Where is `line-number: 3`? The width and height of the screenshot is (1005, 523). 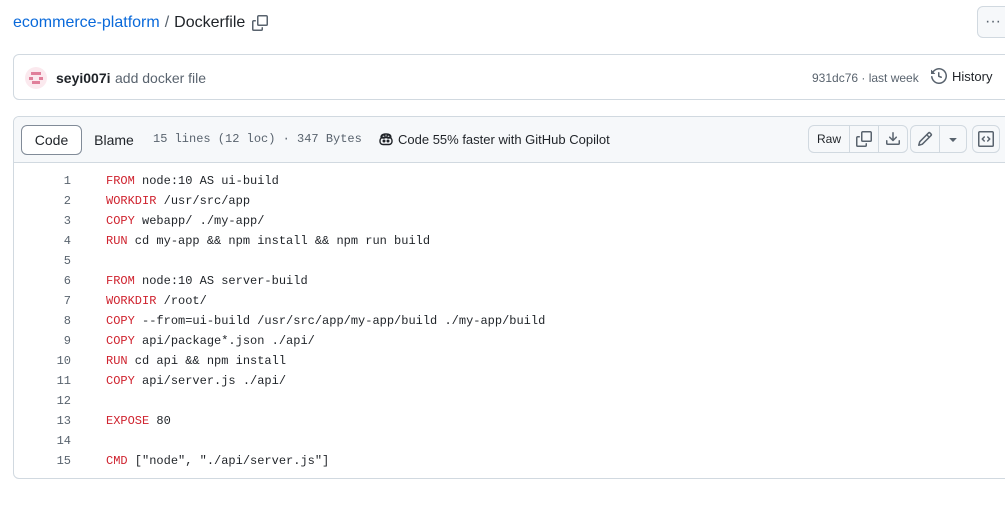
line-number: 3 is located at coordinates (42, 221).